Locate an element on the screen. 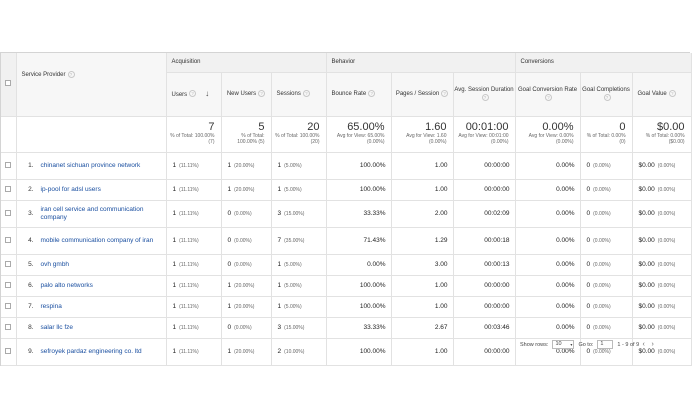  show-rows-select: ▾ 10 is located at coordinates (563, 344).